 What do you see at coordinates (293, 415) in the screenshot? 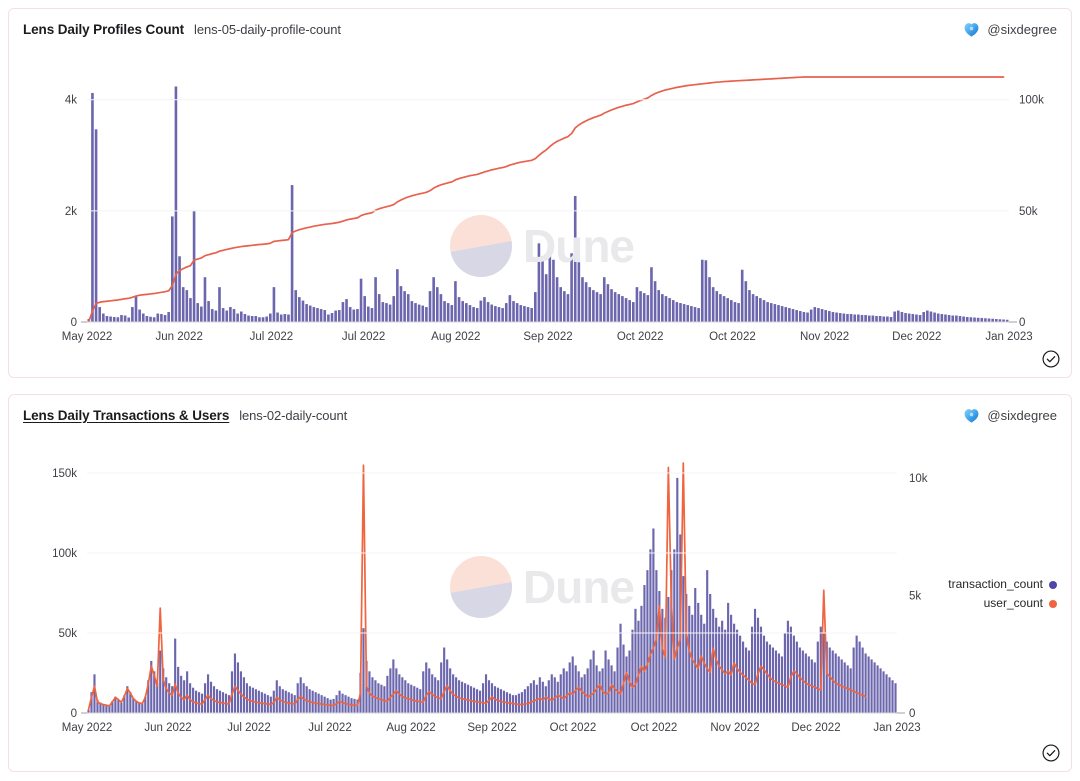
I see `query-slug: lens-02-daily-count` at bounding box center [293, 415].